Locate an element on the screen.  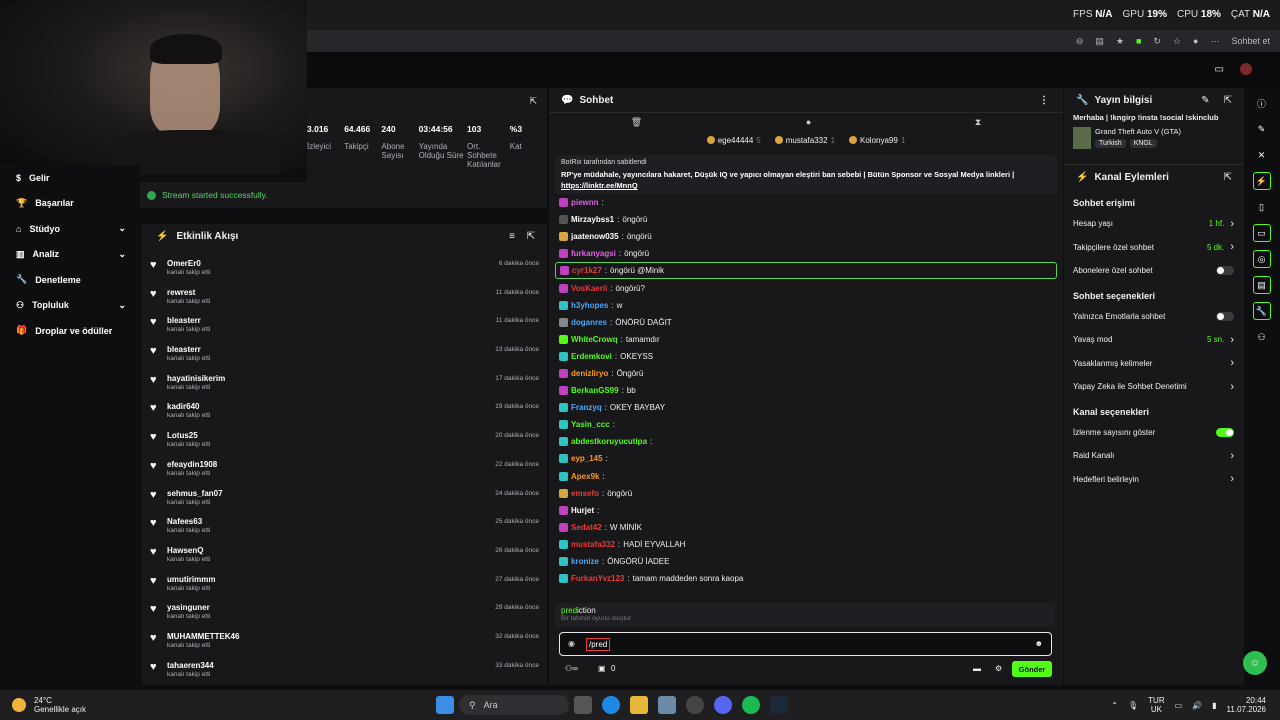
bolt-icon: ⚡ is located at coordinates (1261, 181).